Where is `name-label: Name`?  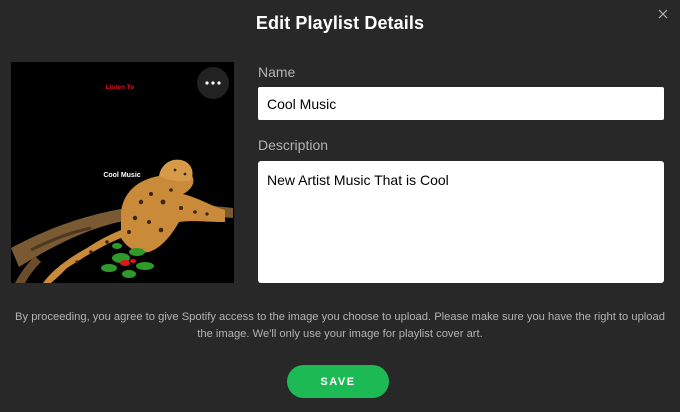 name-label: Name is located at coordinates (277, 72).